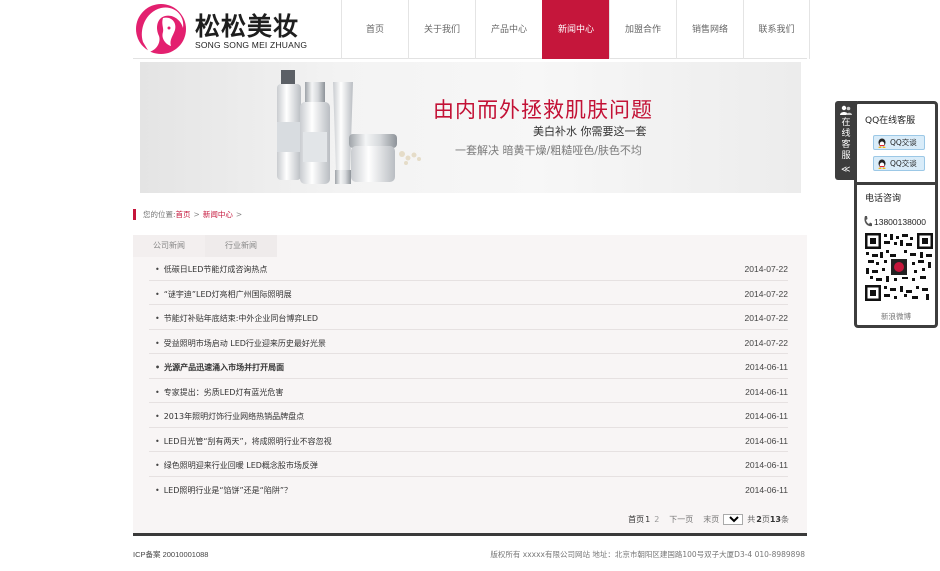  I want to click on news-title: 节能灯补贴年底结束:中外企业同台博弈LED, so click(236, 318).